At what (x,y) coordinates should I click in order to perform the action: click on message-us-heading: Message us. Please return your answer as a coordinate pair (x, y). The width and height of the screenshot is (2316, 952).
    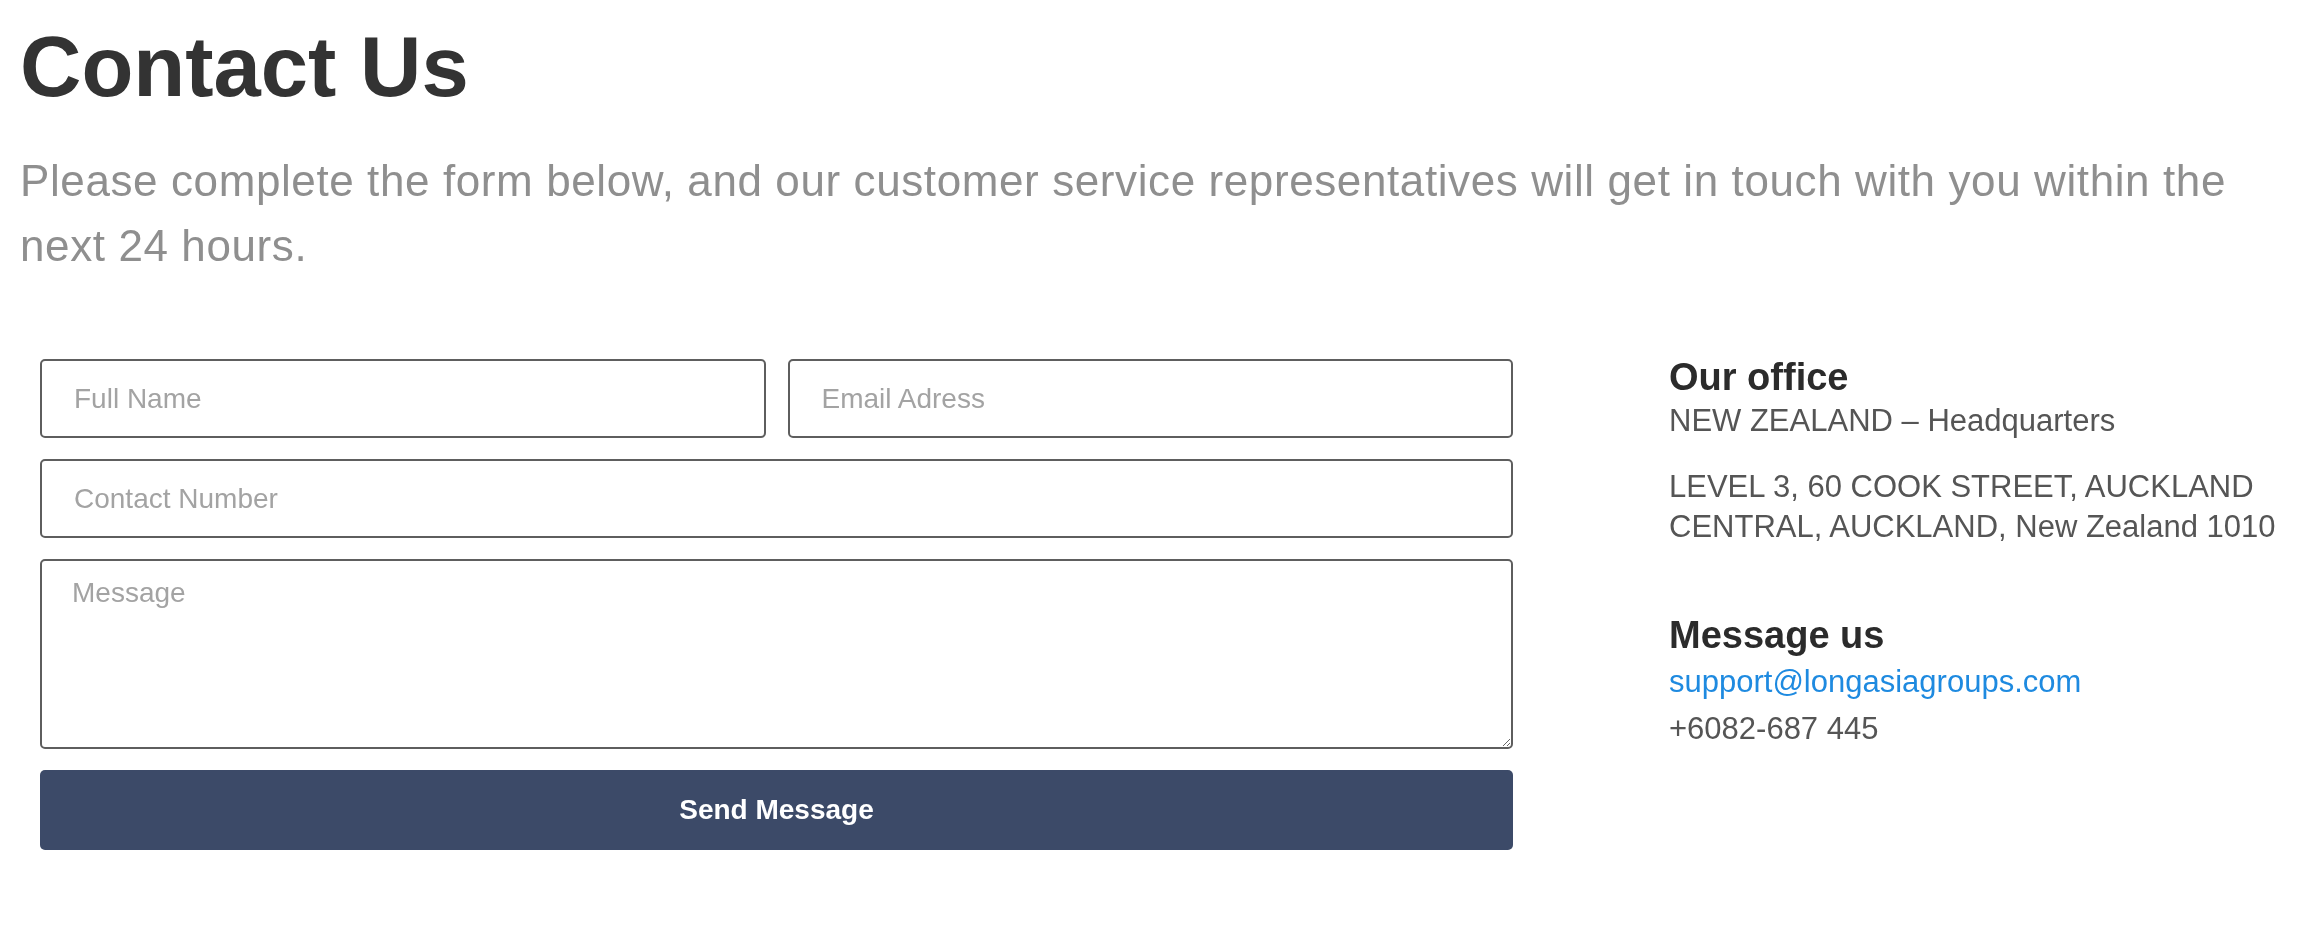
    Looking at the image, I should click on (1777, 635).